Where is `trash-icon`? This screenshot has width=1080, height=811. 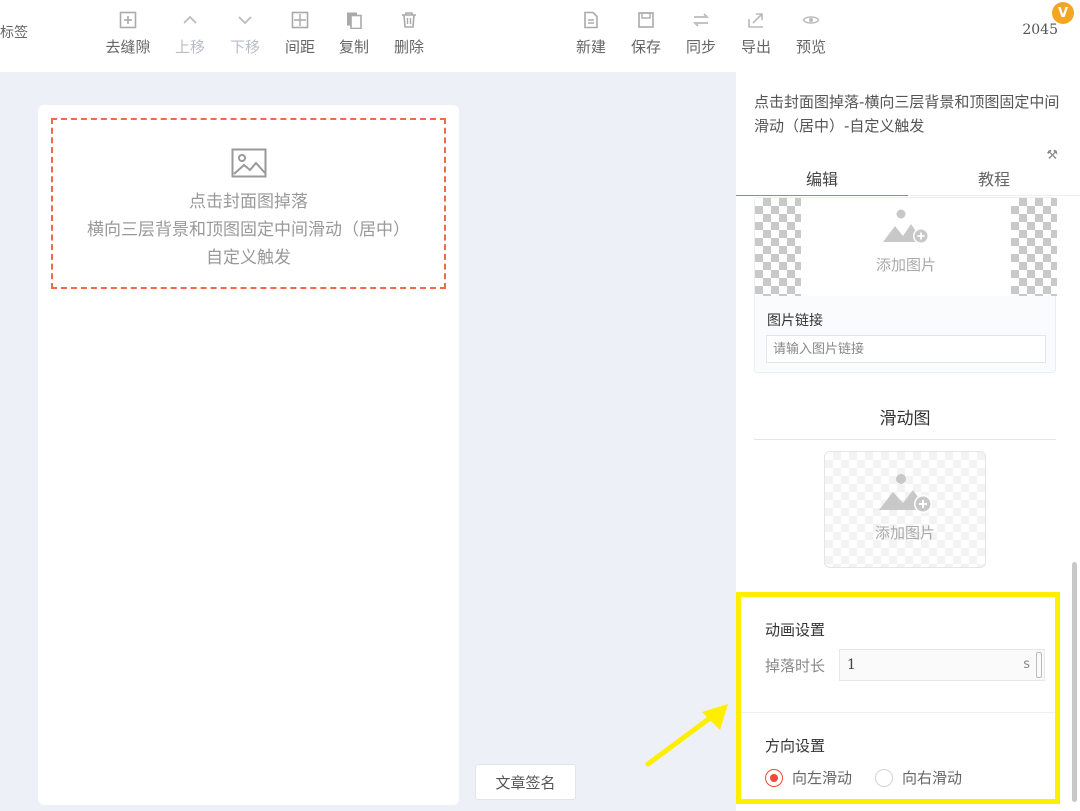
trash-icon is located at coordinates (409, 20).